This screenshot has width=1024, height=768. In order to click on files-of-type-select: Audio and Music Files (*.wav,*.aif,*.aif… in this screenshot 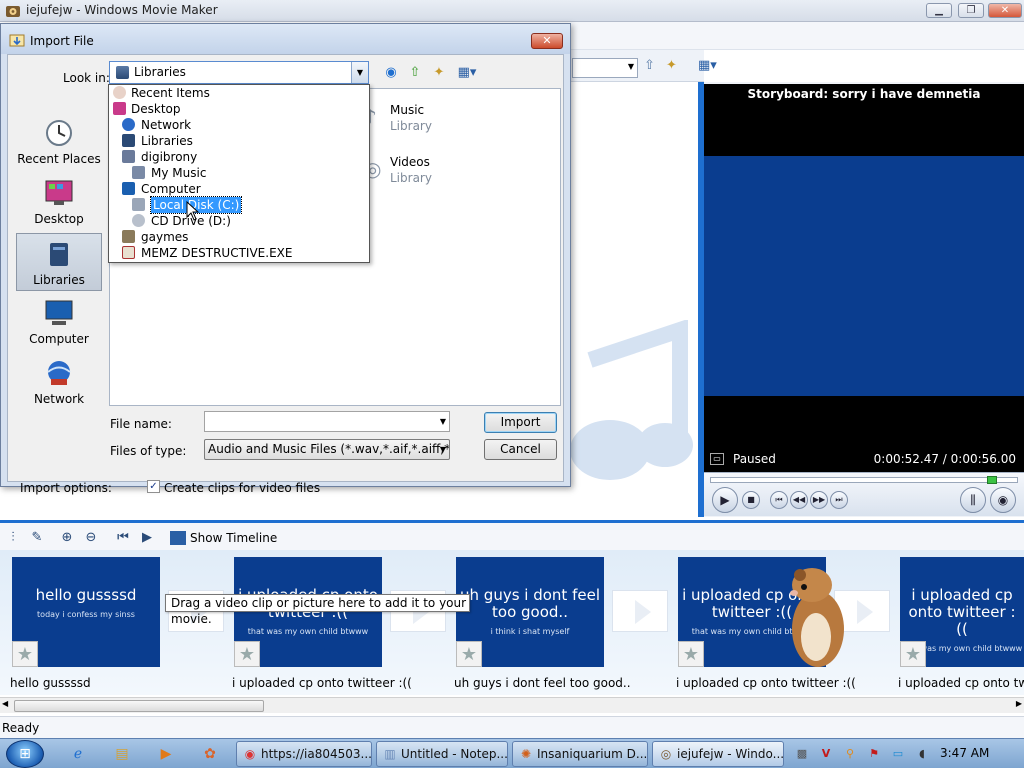, I will do `click(327, 449)`.